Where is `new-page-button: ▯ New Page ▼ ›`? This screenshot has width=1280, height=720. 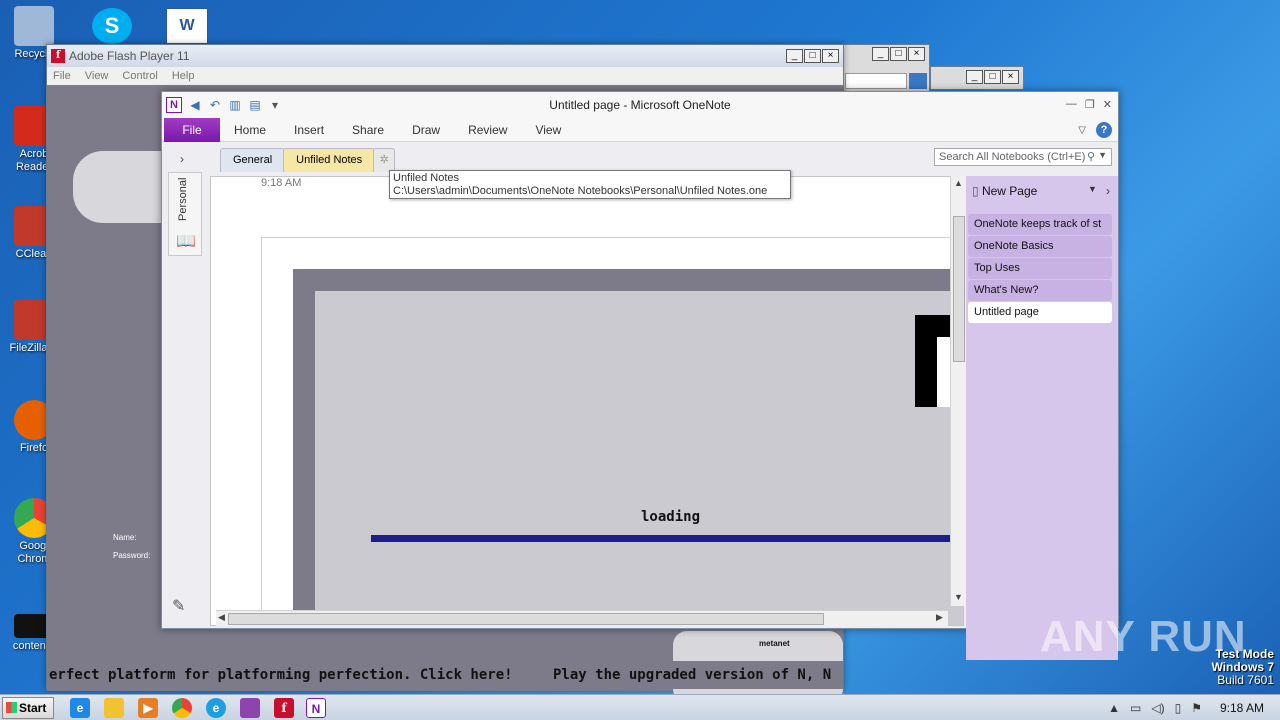 new-page-button: ▯ New Page ▼ › is located at coordinates (1041, 191).